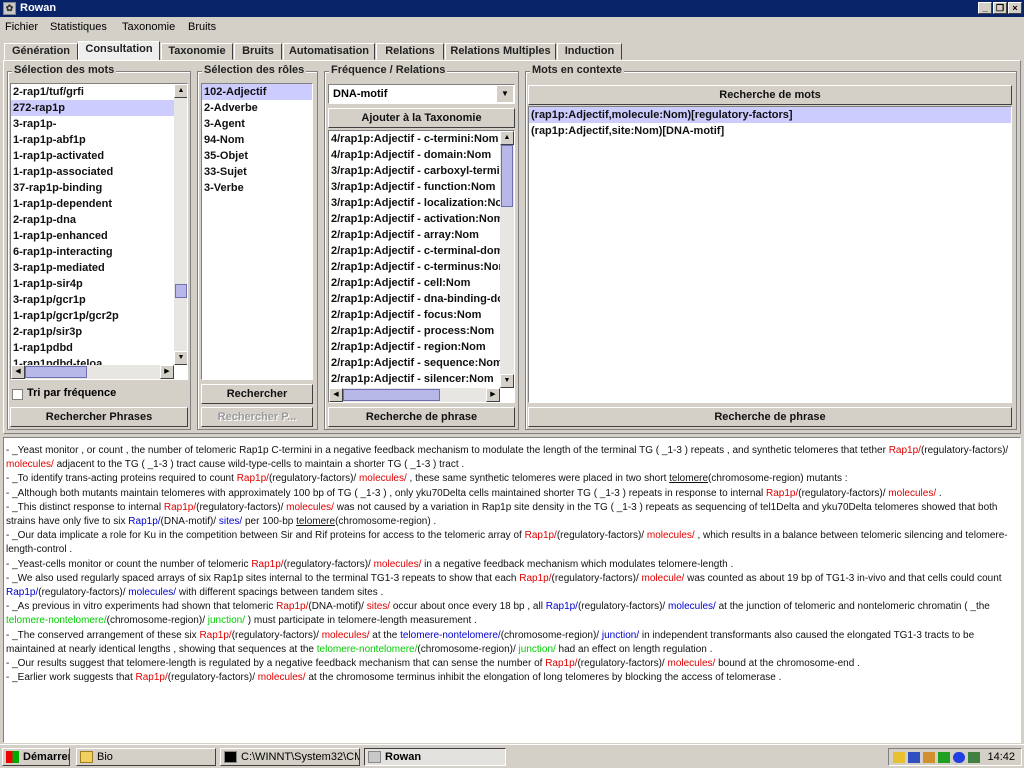 The width and height of the screenshot is (1024, 768). Describe the element at coordinates (414, 219) in the screenshot. I see `list-item: 2/rap1p:Adjectif - activation:Nom` at that location.